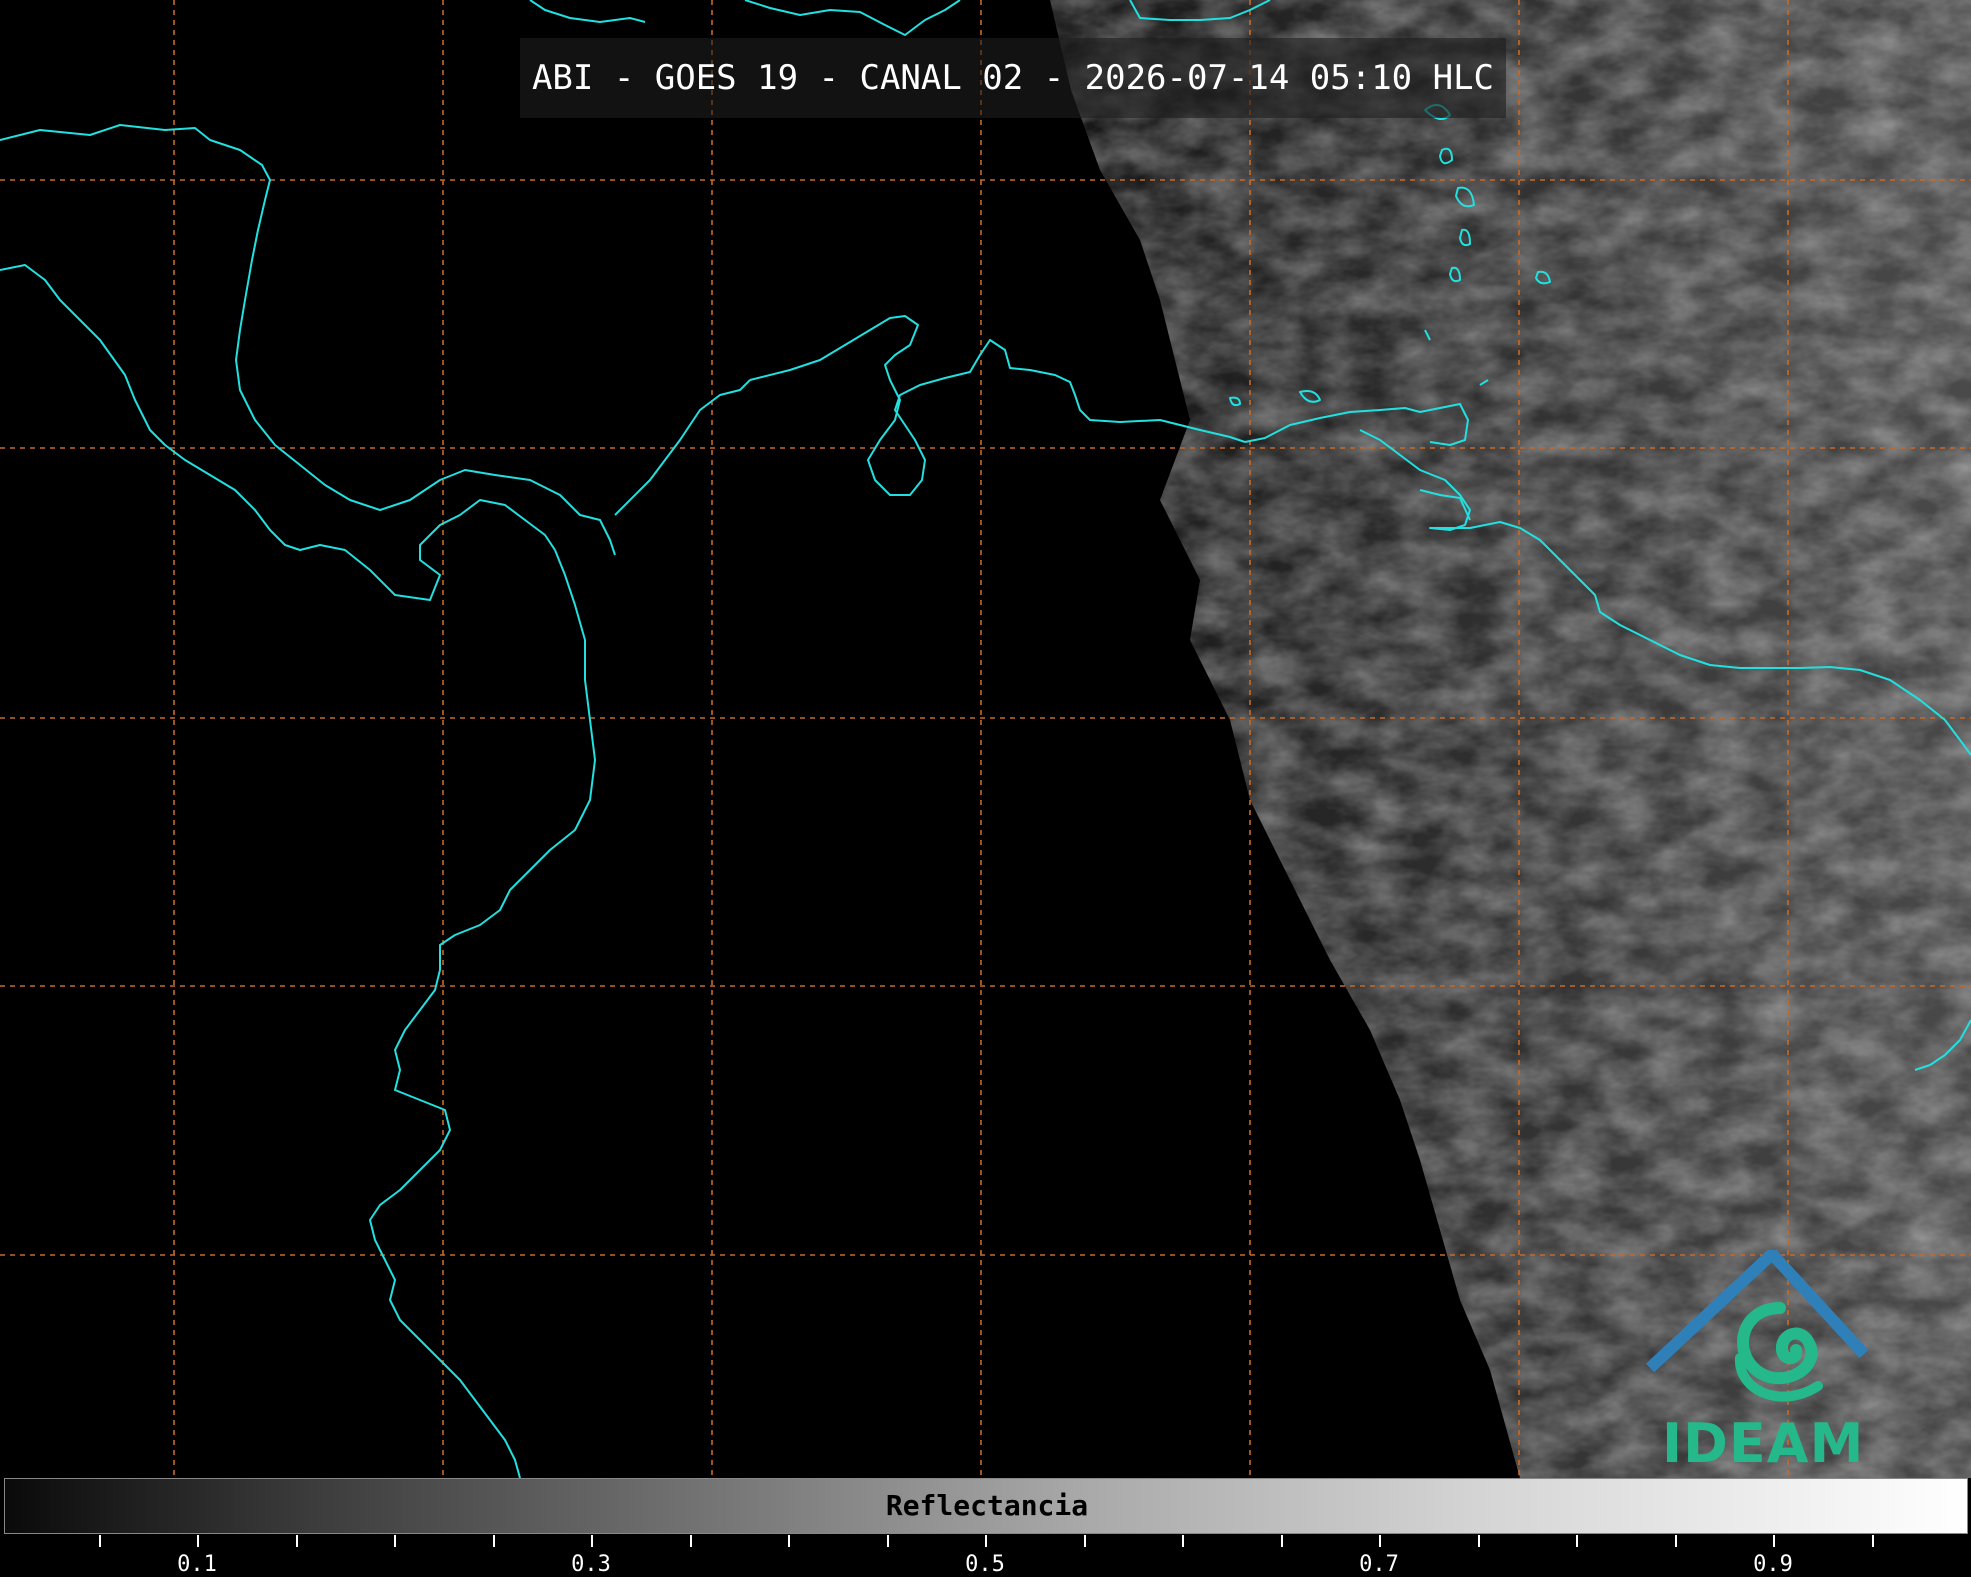  What do you see at coordinates (1763, 1443) in the screenshot?
I see `ideam-logo-text: IDEAM` at bounding box center [1763, 1443].